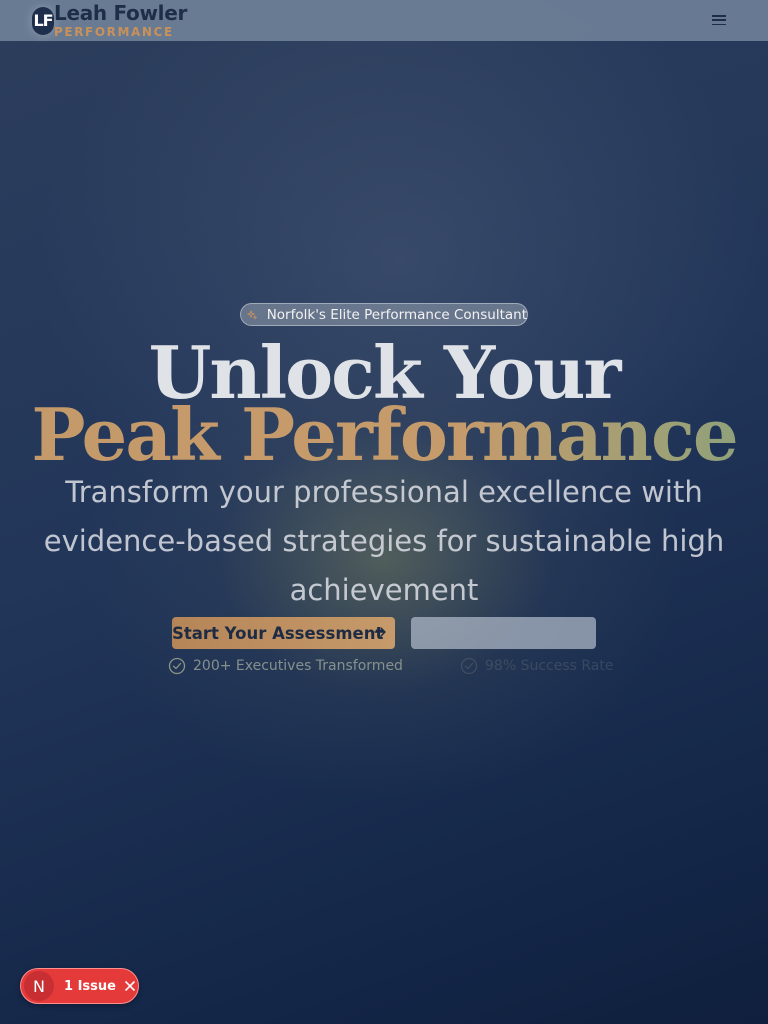  What do you see at coordinates (278, 633) in the screenshot?
I see `start-assessment-label: Start Your Assessment` at bounding box center [278, 633].